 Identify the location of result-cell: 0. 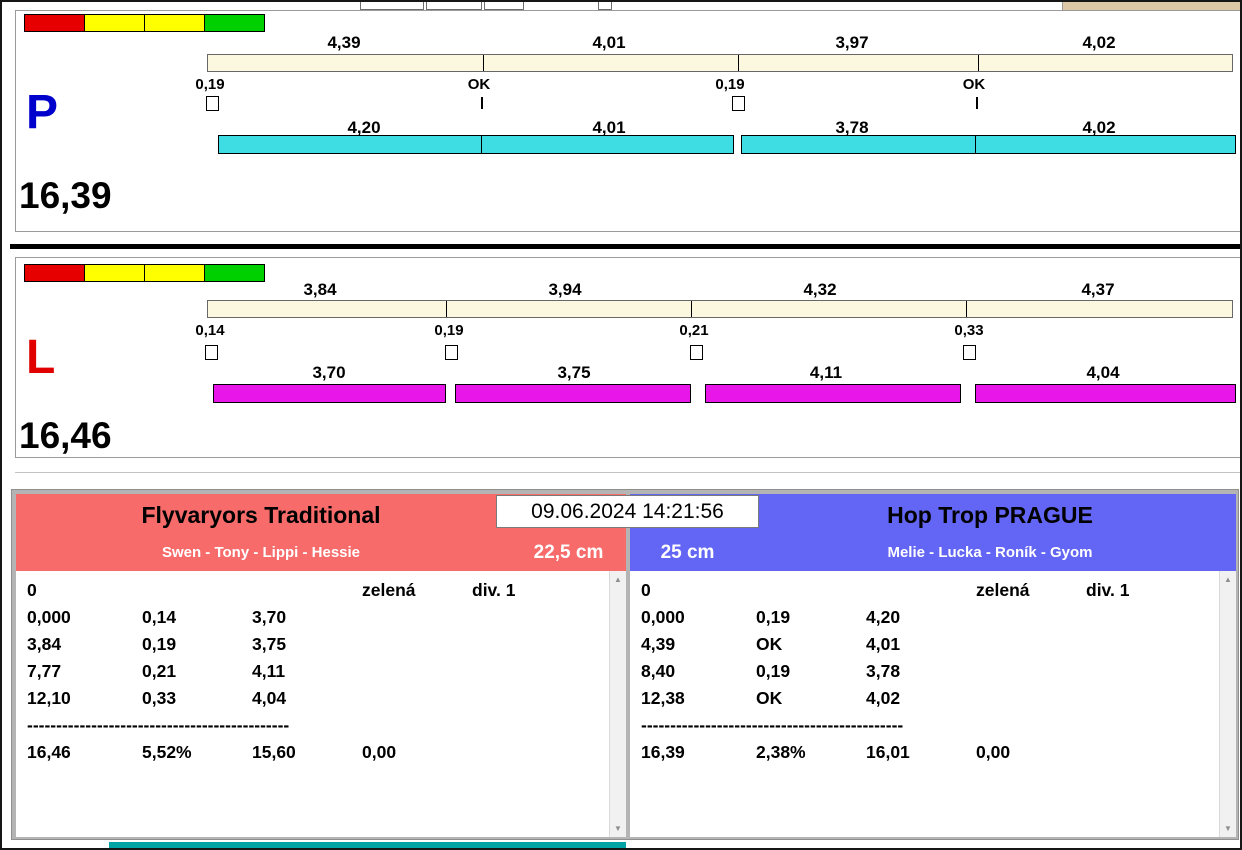
(646, 590).